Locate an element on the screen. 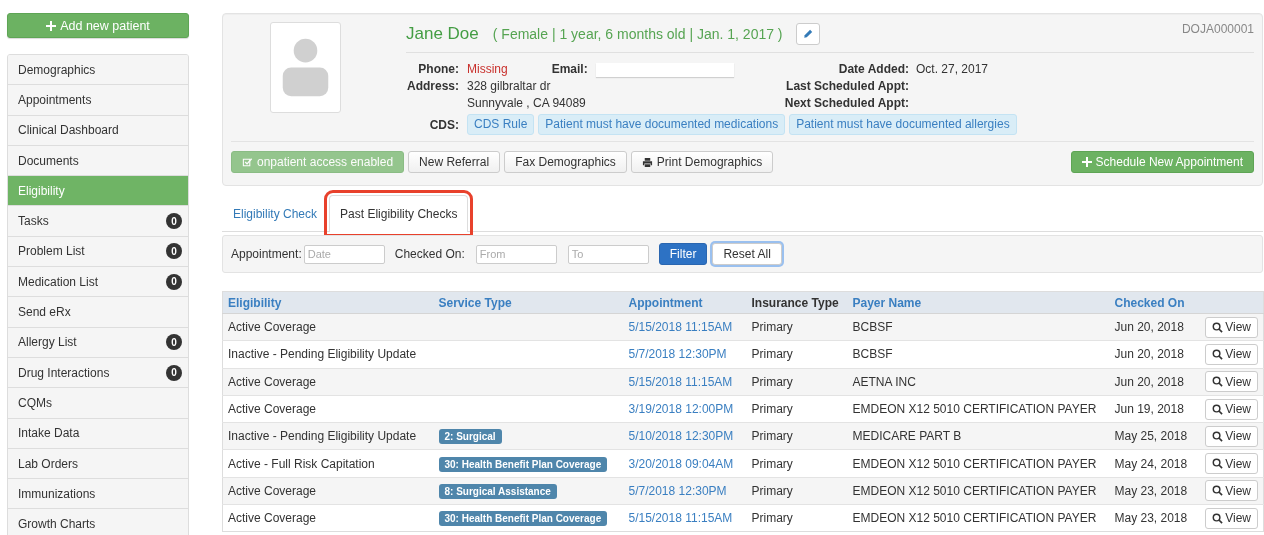 The width and height of the screenshot is (1264, 535). patient-id: DOJA000001 is located at coordinates (1217, 29).